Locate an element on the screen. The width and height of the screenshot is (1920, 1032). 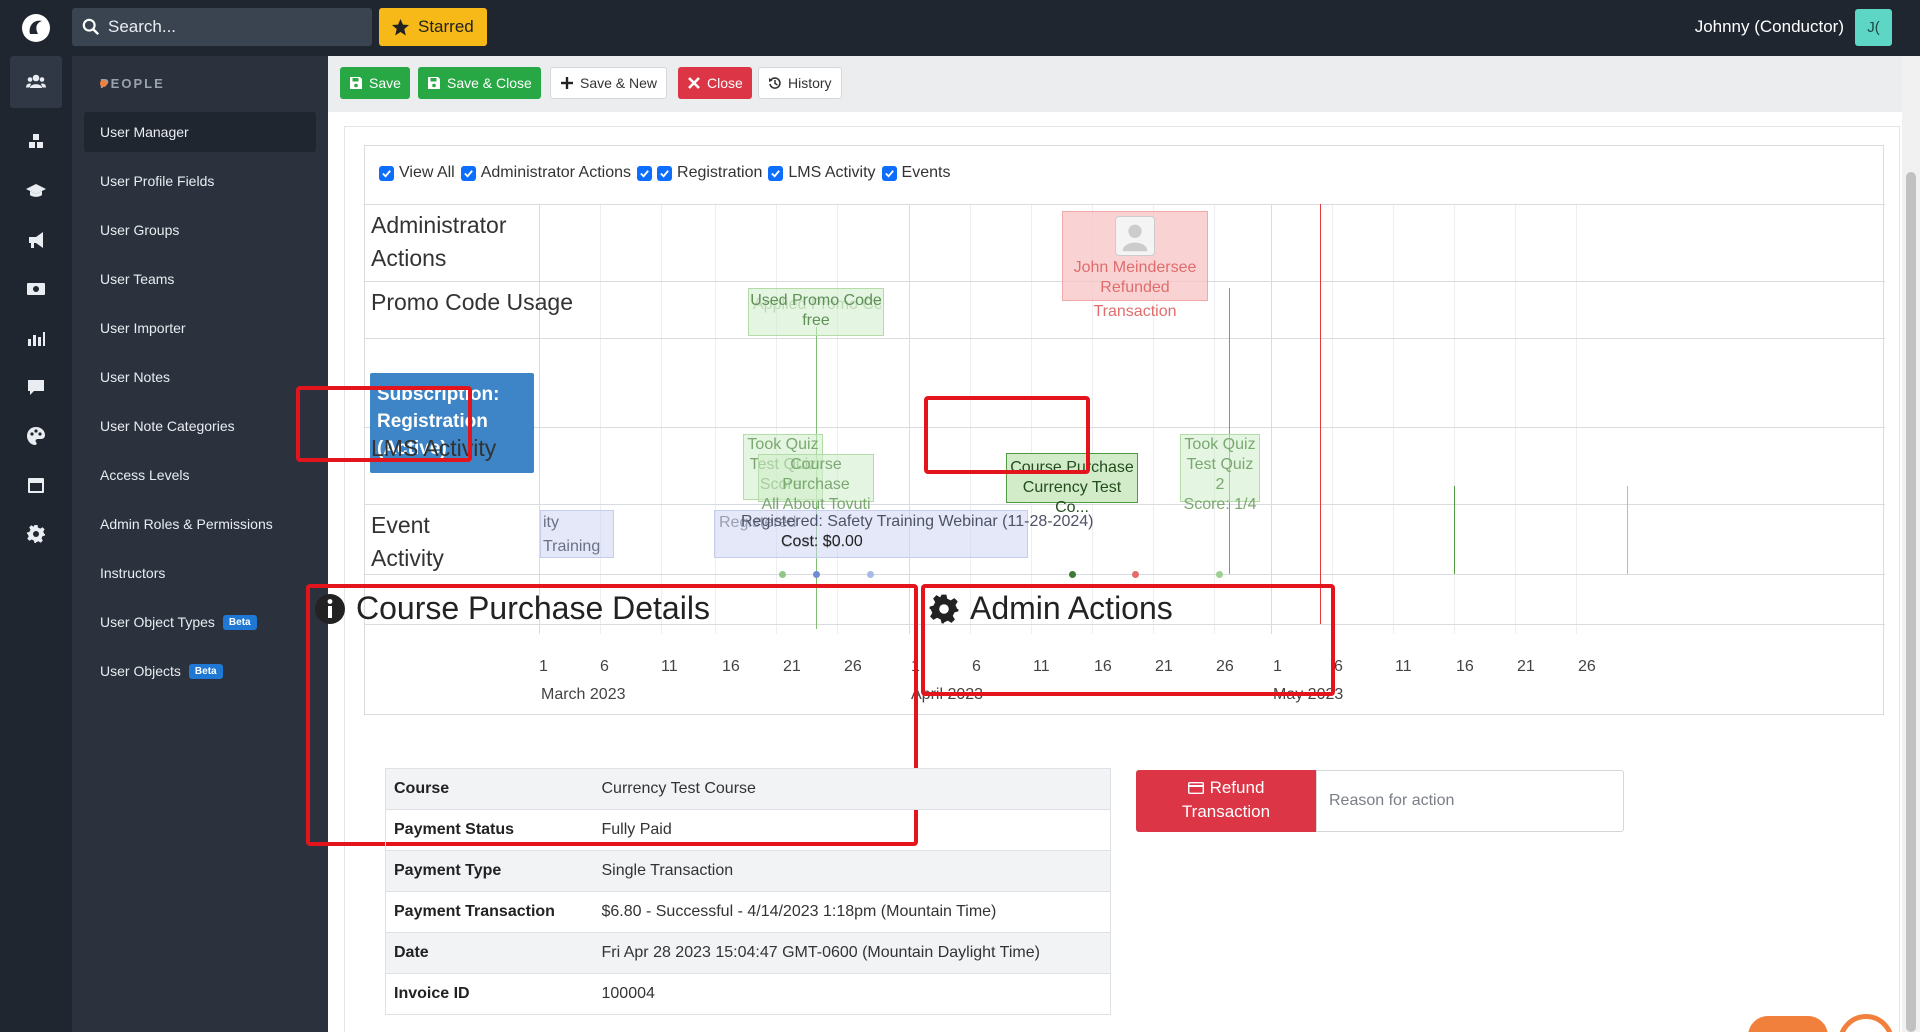
sidebar-item-admin-roles: Admin Roles & Permissions is located at coordinates (200, 524).